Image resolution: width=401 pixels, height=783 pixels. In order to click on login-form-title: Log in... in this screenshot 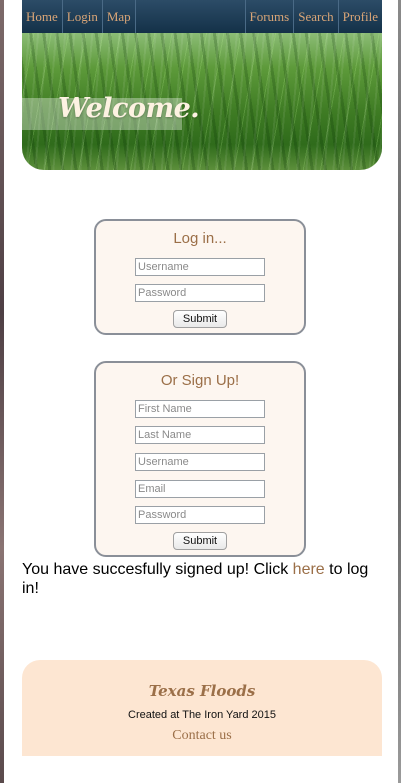, I will do `click(200, 238)`.